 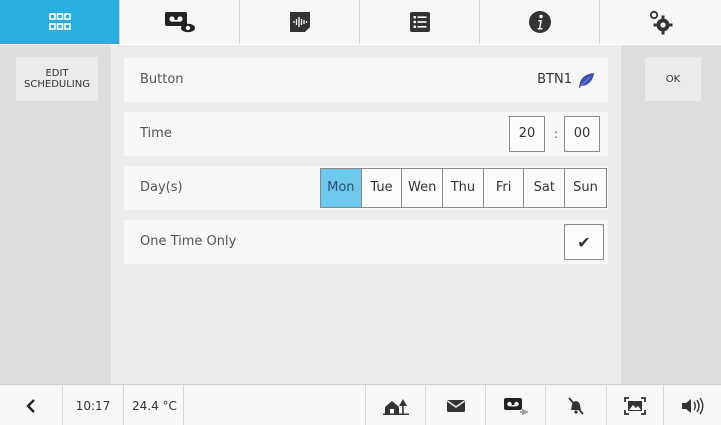 I want to click on button-label: Button, so click(x=162, y=79).